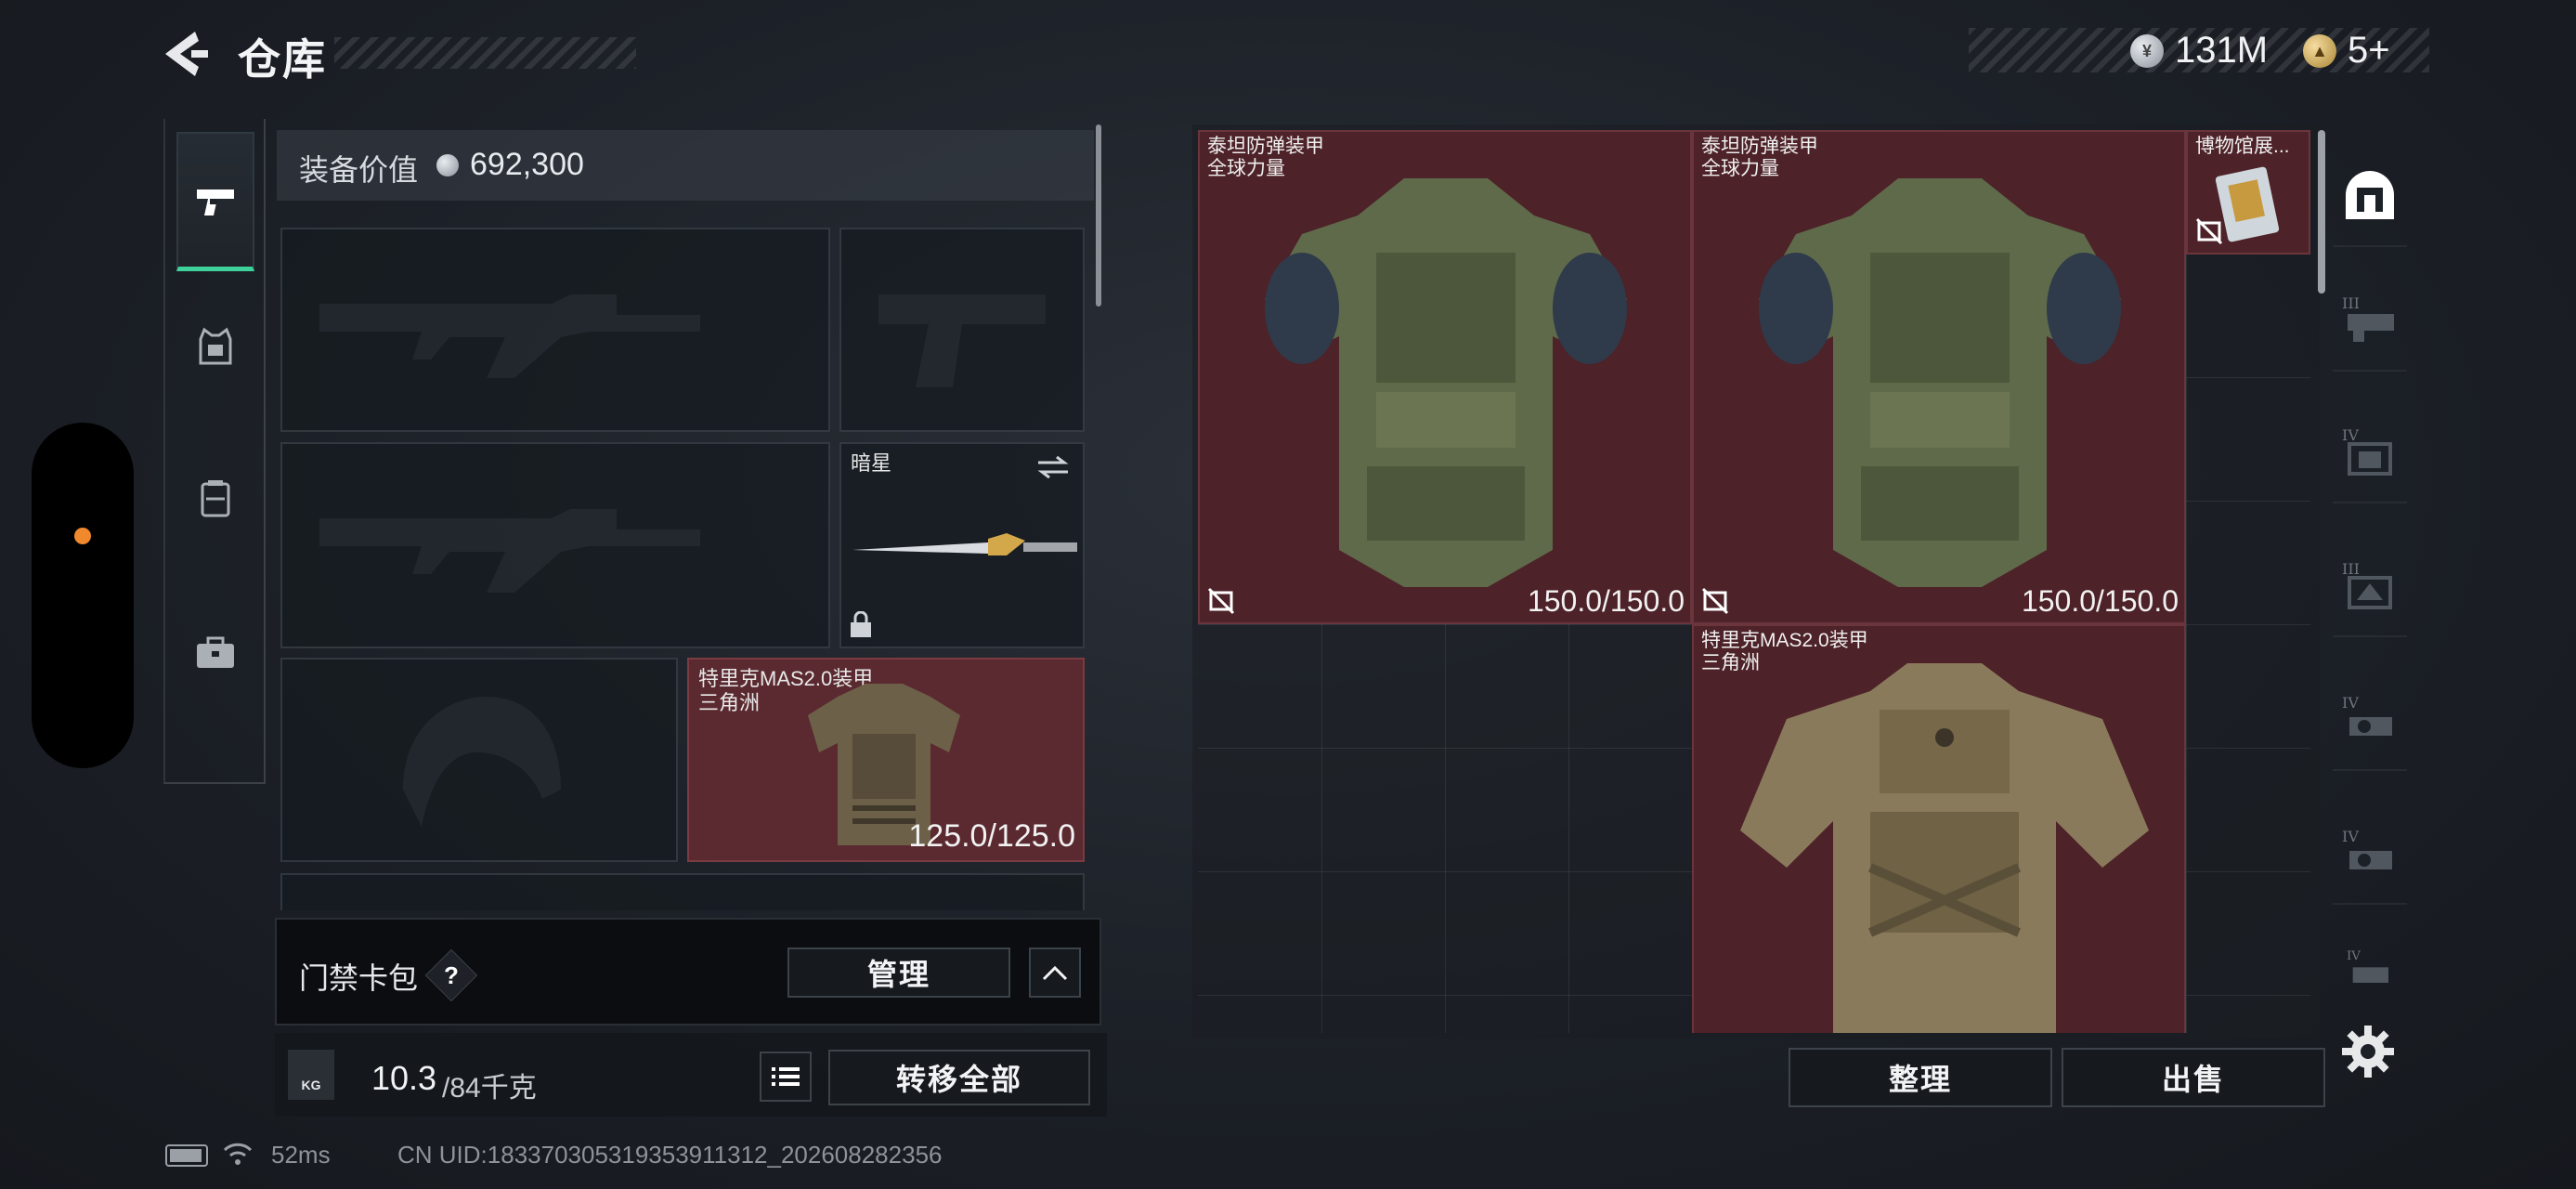 The width and height of the screenshot is (2576, 1189). I want to click on money-value: 131M, so click(2221, 51).